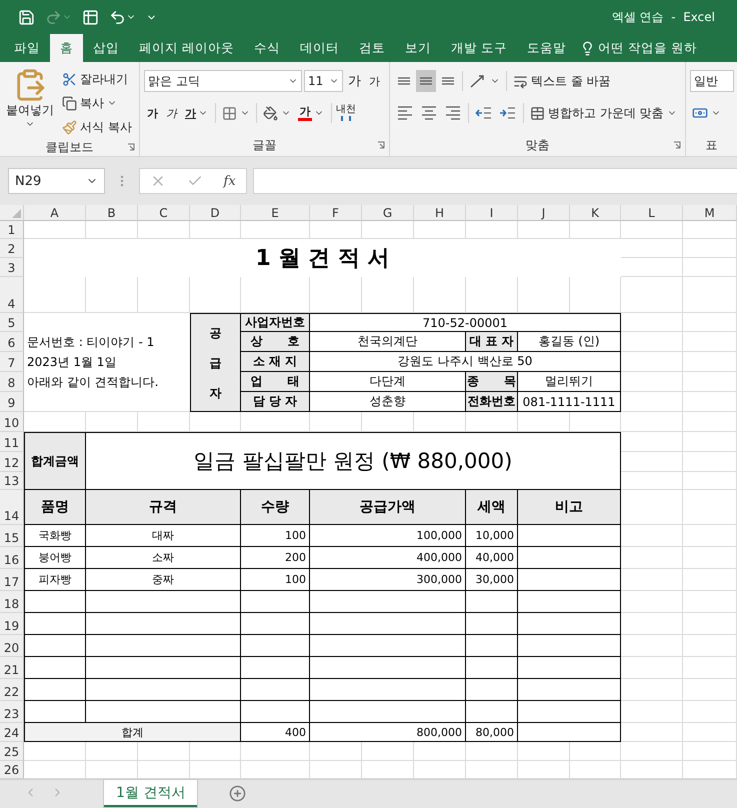  What do you see at coordinates (267, 48) in the screenshot?
I see `ribbon-tab: 수식` at bounding box center [267, 48].